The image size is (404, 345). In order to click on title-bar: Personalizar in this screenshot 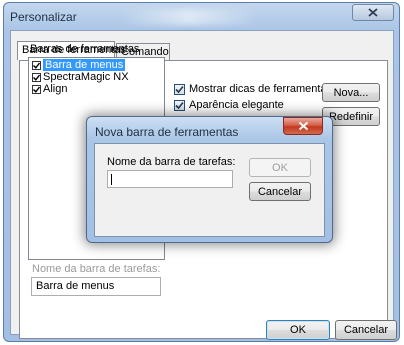, I will do `click(201, 17)`.